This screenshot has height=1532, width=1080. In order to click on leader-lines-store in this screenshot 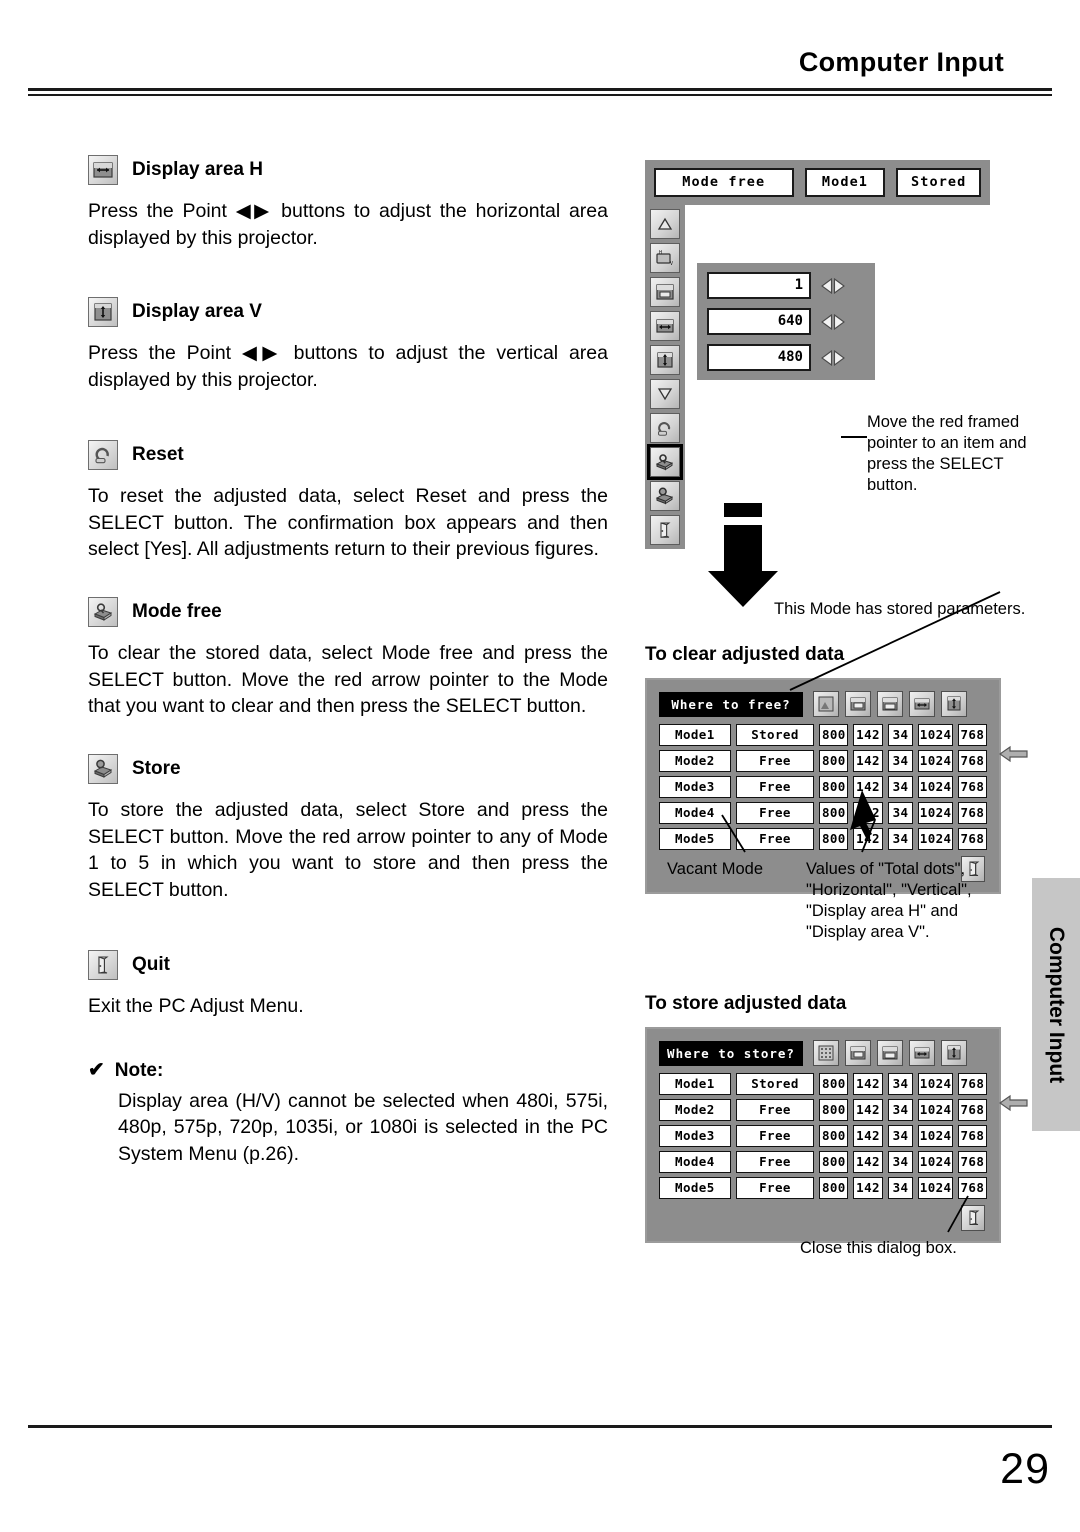, I will do `click(958, 1214)`.